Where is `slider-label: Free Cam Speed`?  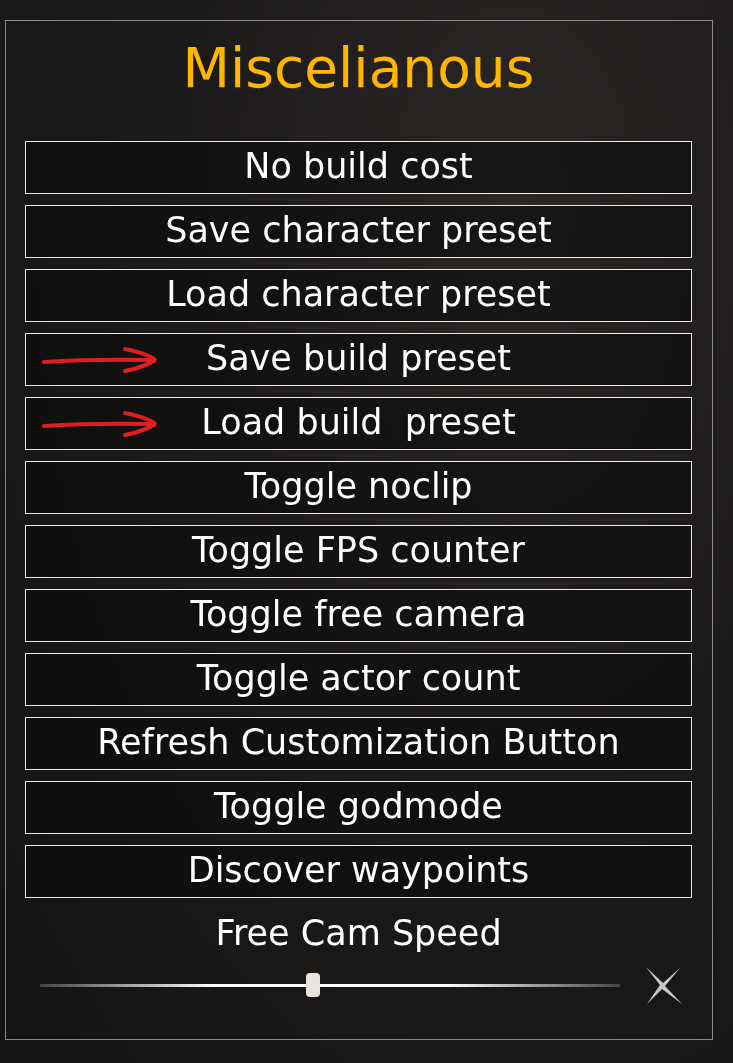 slider-label: Free Cam Speed is located at coordinates (358, 933).